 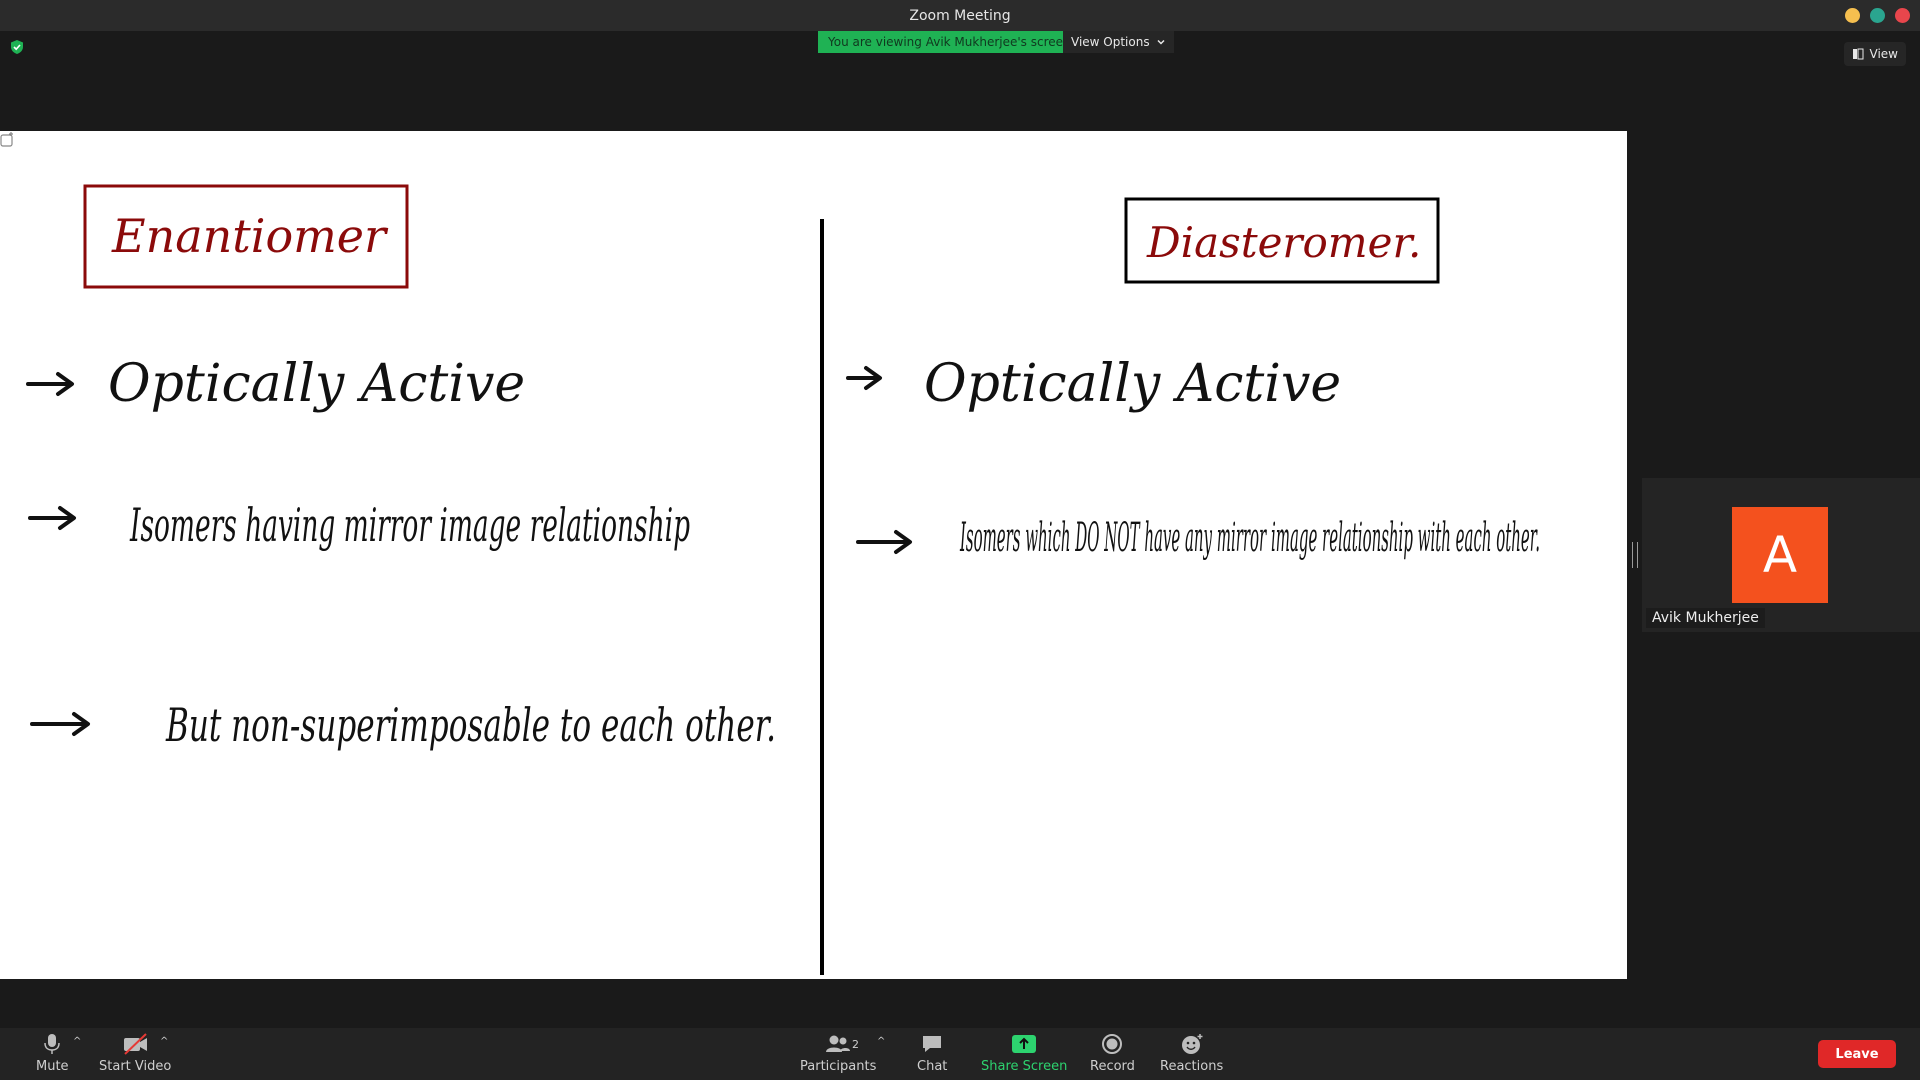 What do you see at coordinates (250, 236) in the screenshot?
I see `enantiomer-heading: Enantiomer` at bounding box center [250, 236].